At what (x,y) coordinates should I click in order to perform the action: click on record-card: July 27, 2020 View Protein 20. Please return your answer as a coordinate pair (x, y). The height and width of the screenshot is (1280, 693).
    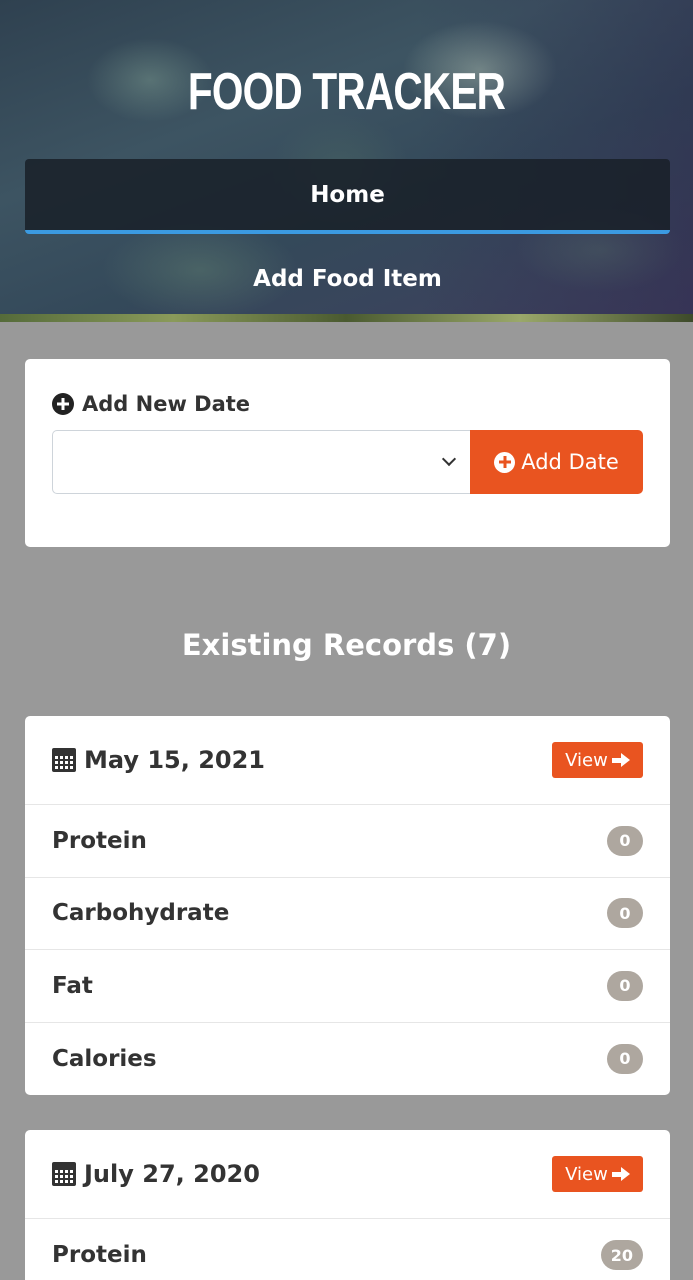
    Looking at the image, I should click on (347, 1205).